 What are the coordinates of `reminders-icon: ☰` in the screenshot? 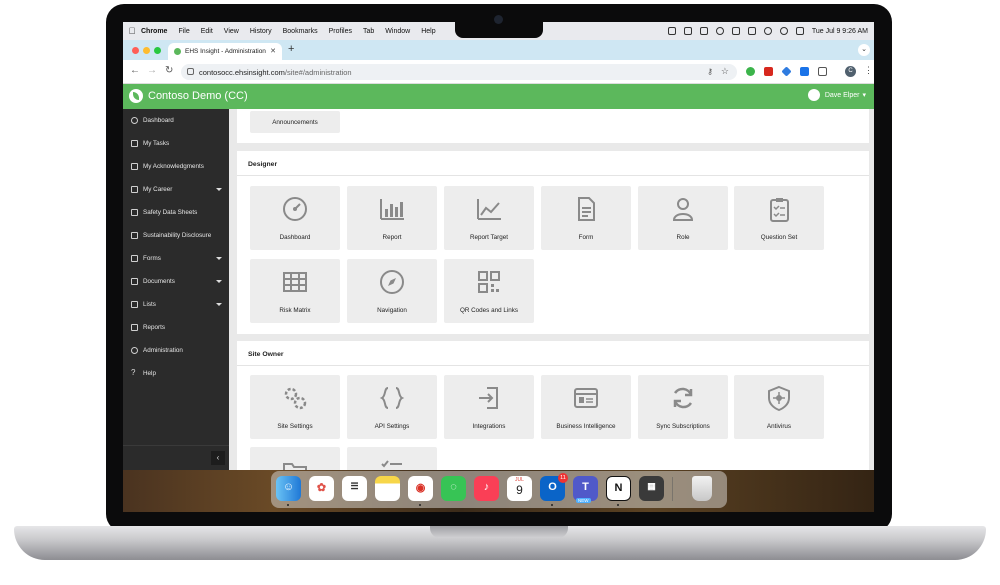 It's located at (354, 488).